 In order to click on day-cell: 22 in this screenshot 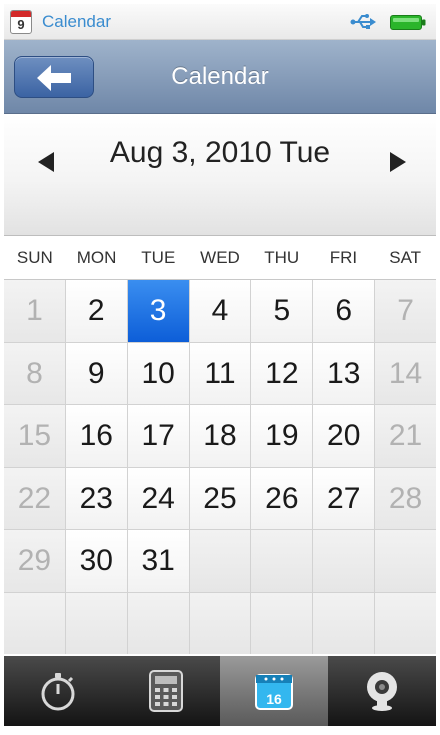, I will do `click(34, 498)`.